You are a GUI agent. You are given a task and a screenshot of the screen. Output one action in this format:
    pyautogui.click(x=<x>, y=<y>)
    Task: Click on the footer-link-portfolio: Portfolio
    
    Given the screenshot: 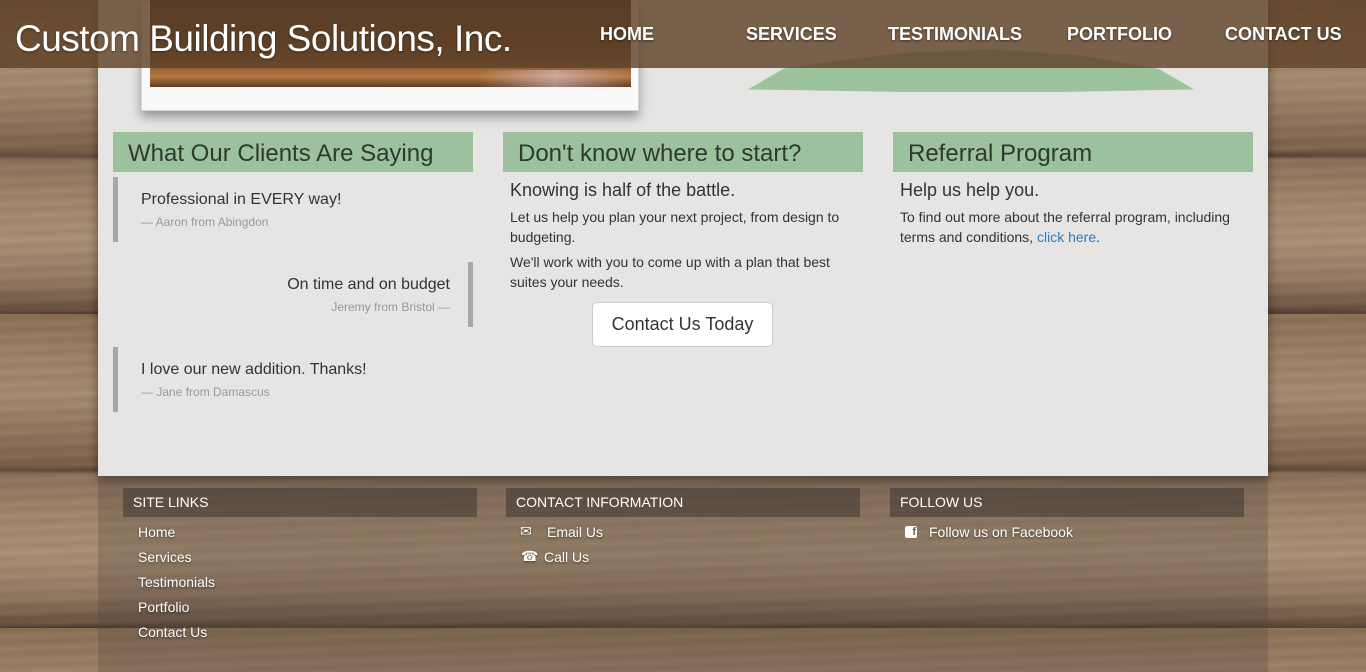 What is the action you would take?
    pyautogui.click(x=163, y=607)
    